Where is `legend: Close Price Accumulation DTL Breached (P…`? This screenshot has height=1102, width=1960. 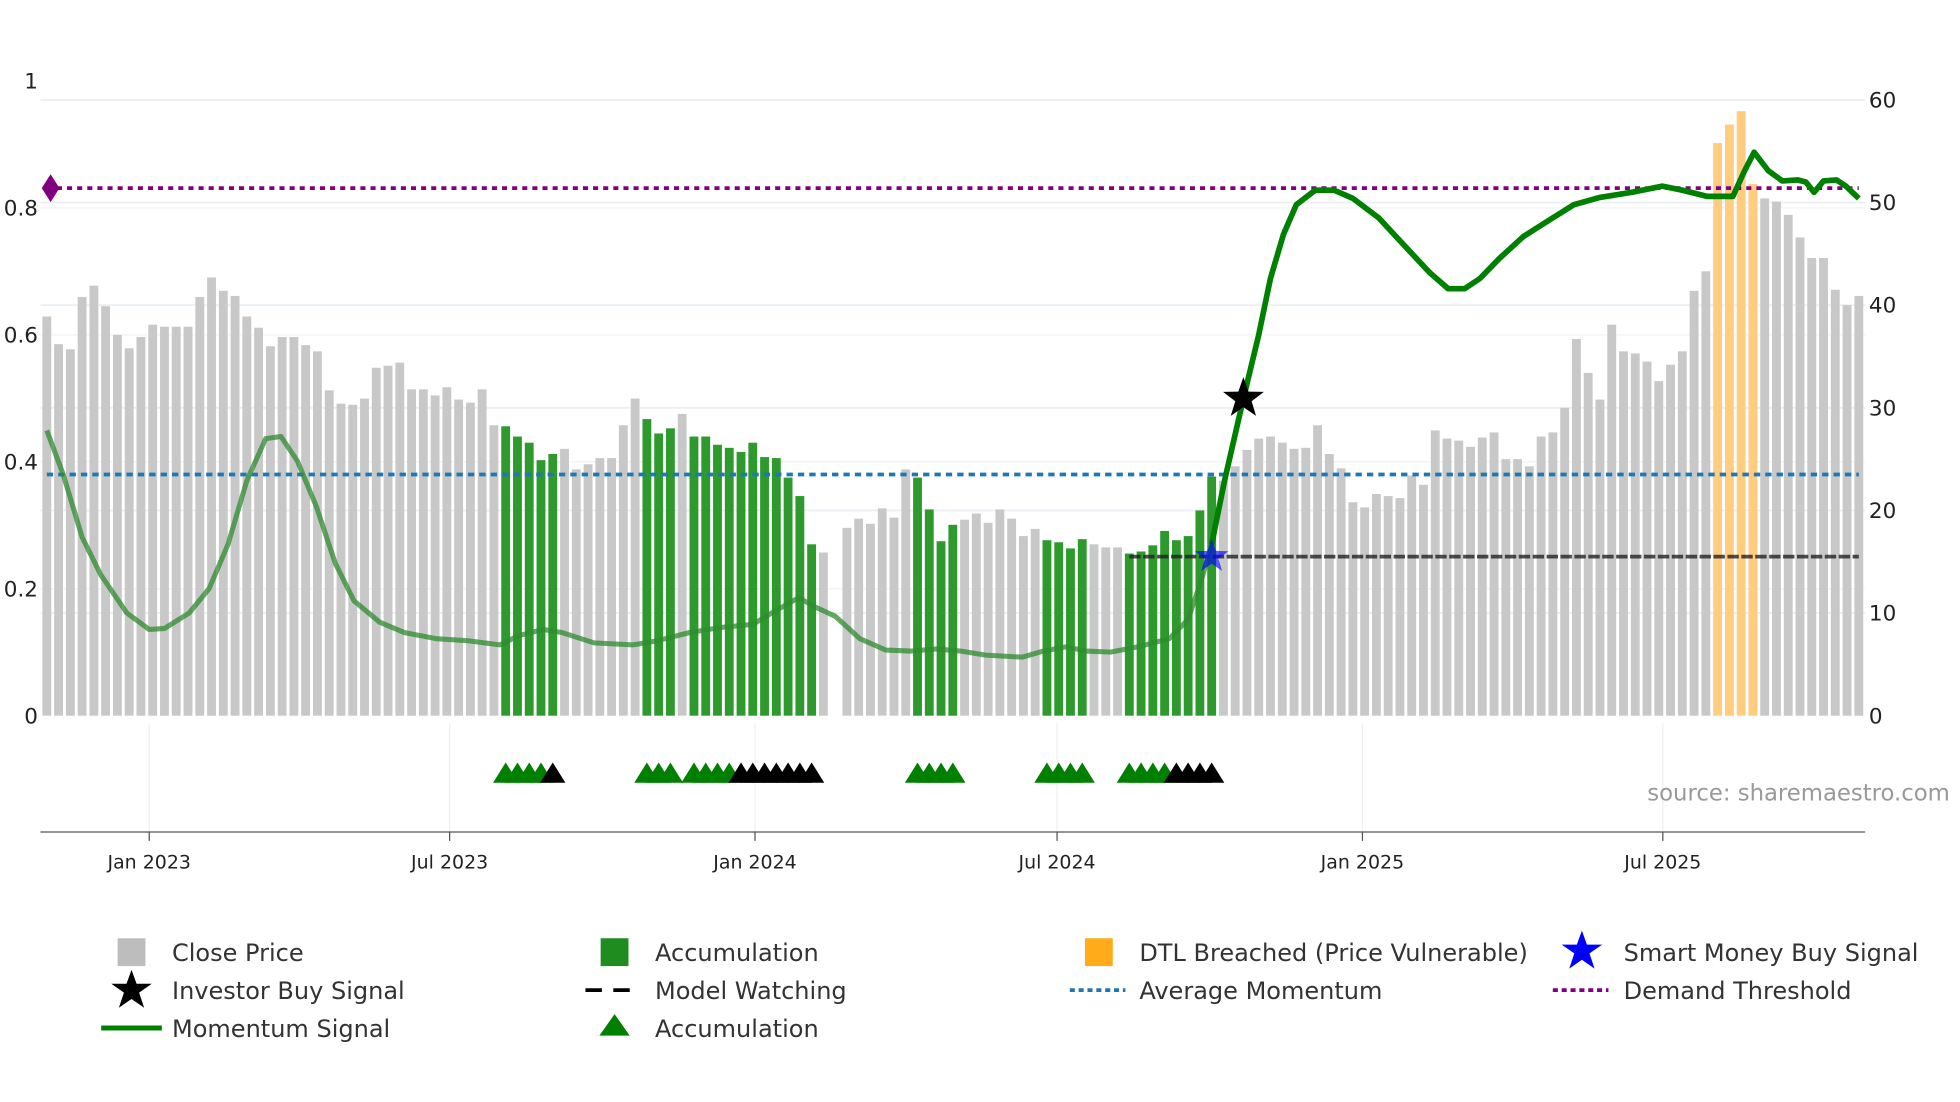 legend: Close Price Accumulation DTL Breached (P… is located at coordinates (1009, 986).